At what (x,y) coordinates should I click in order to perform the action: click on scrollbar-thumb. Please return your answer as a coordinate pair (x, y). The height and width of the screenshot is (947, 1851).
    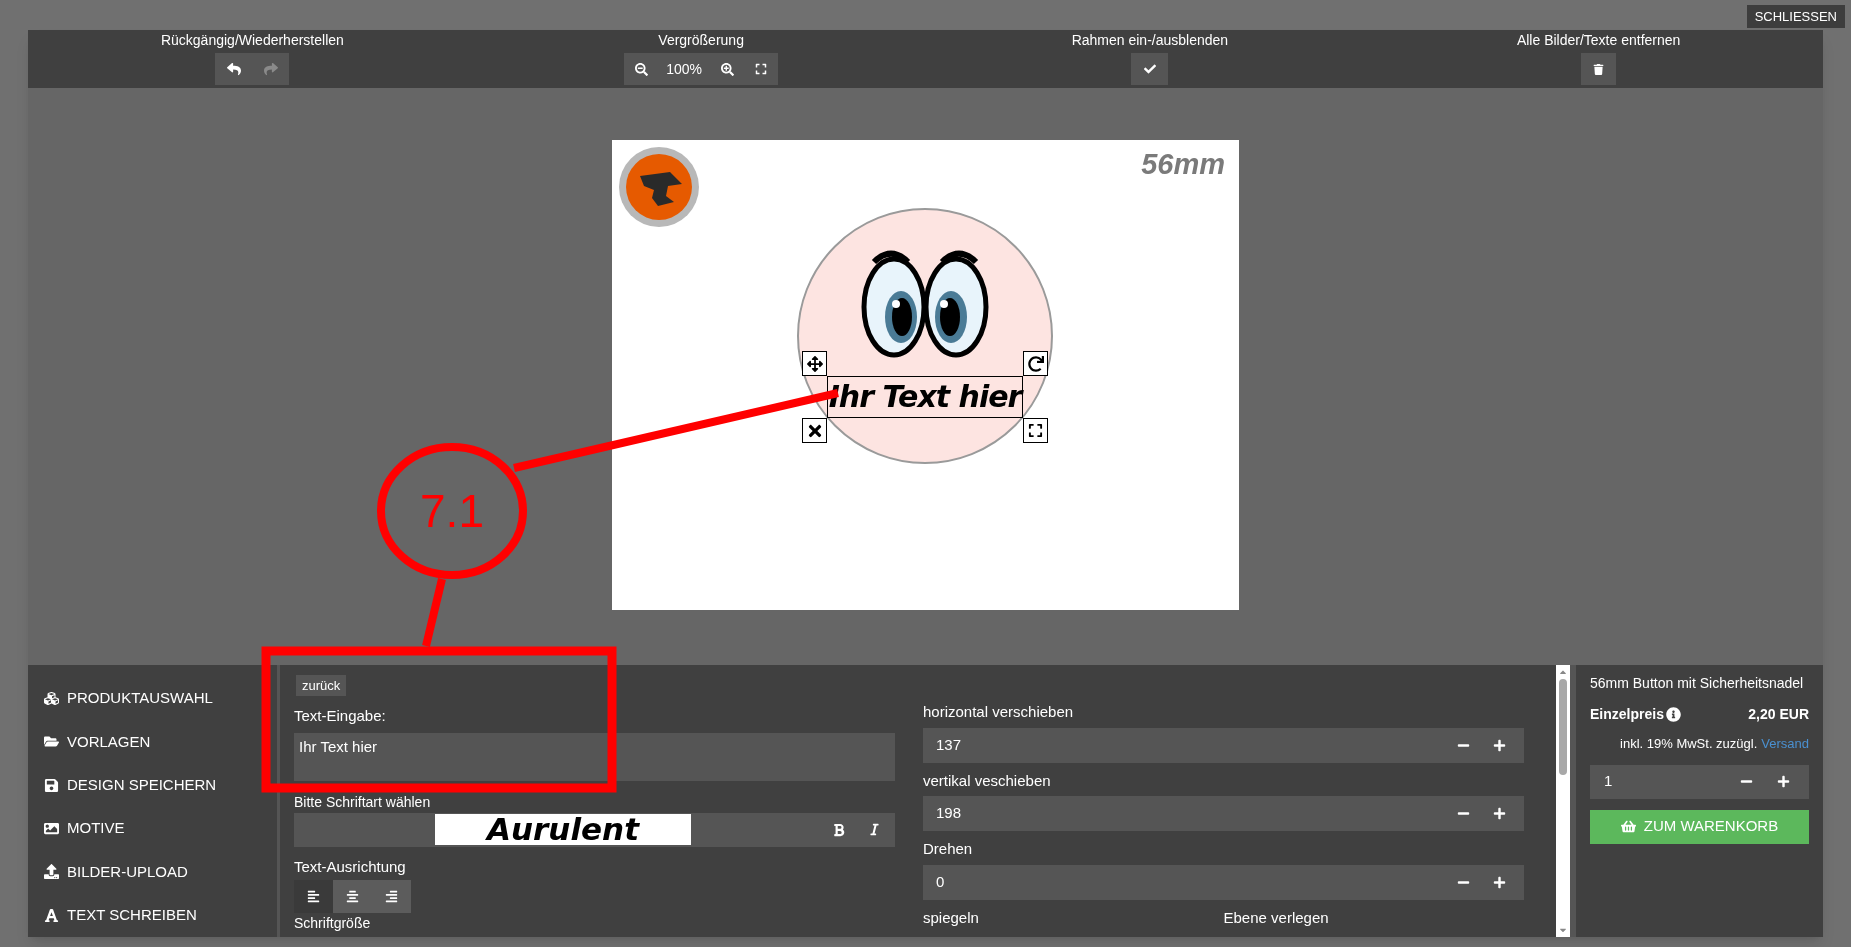
    Looking at the image, I should click on (1563, 727).